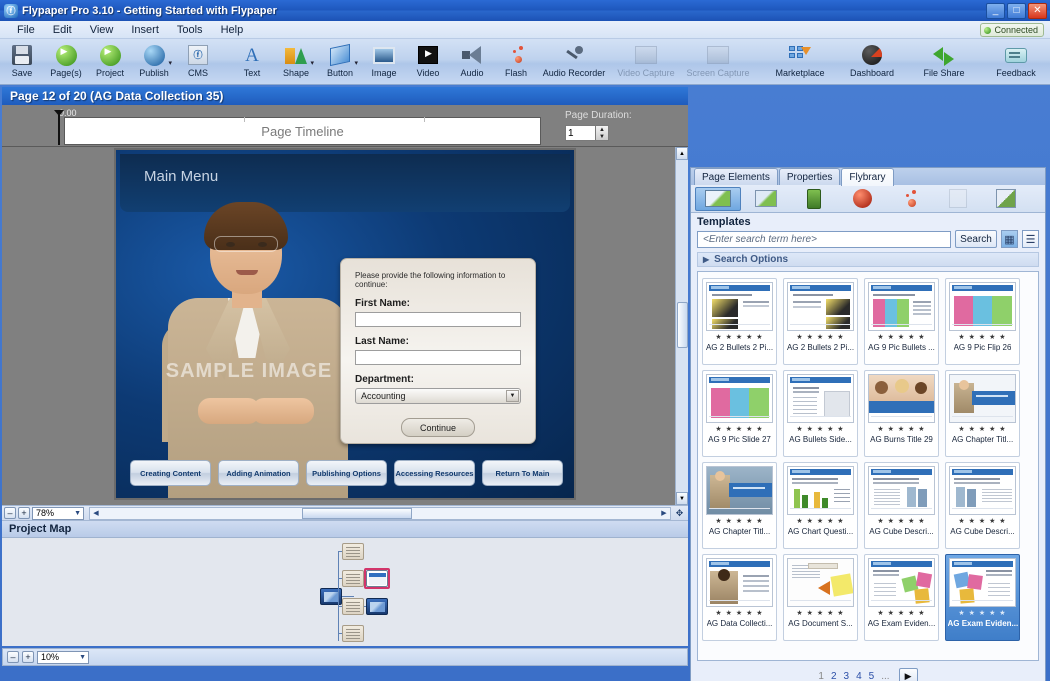 This screenshot has width=1050, height=681. What do you see at coordinates (574, 59) in the screenshot?
I see `toolbar-audio-recorder: Audio Recorder` at bounding box center [574, 59].